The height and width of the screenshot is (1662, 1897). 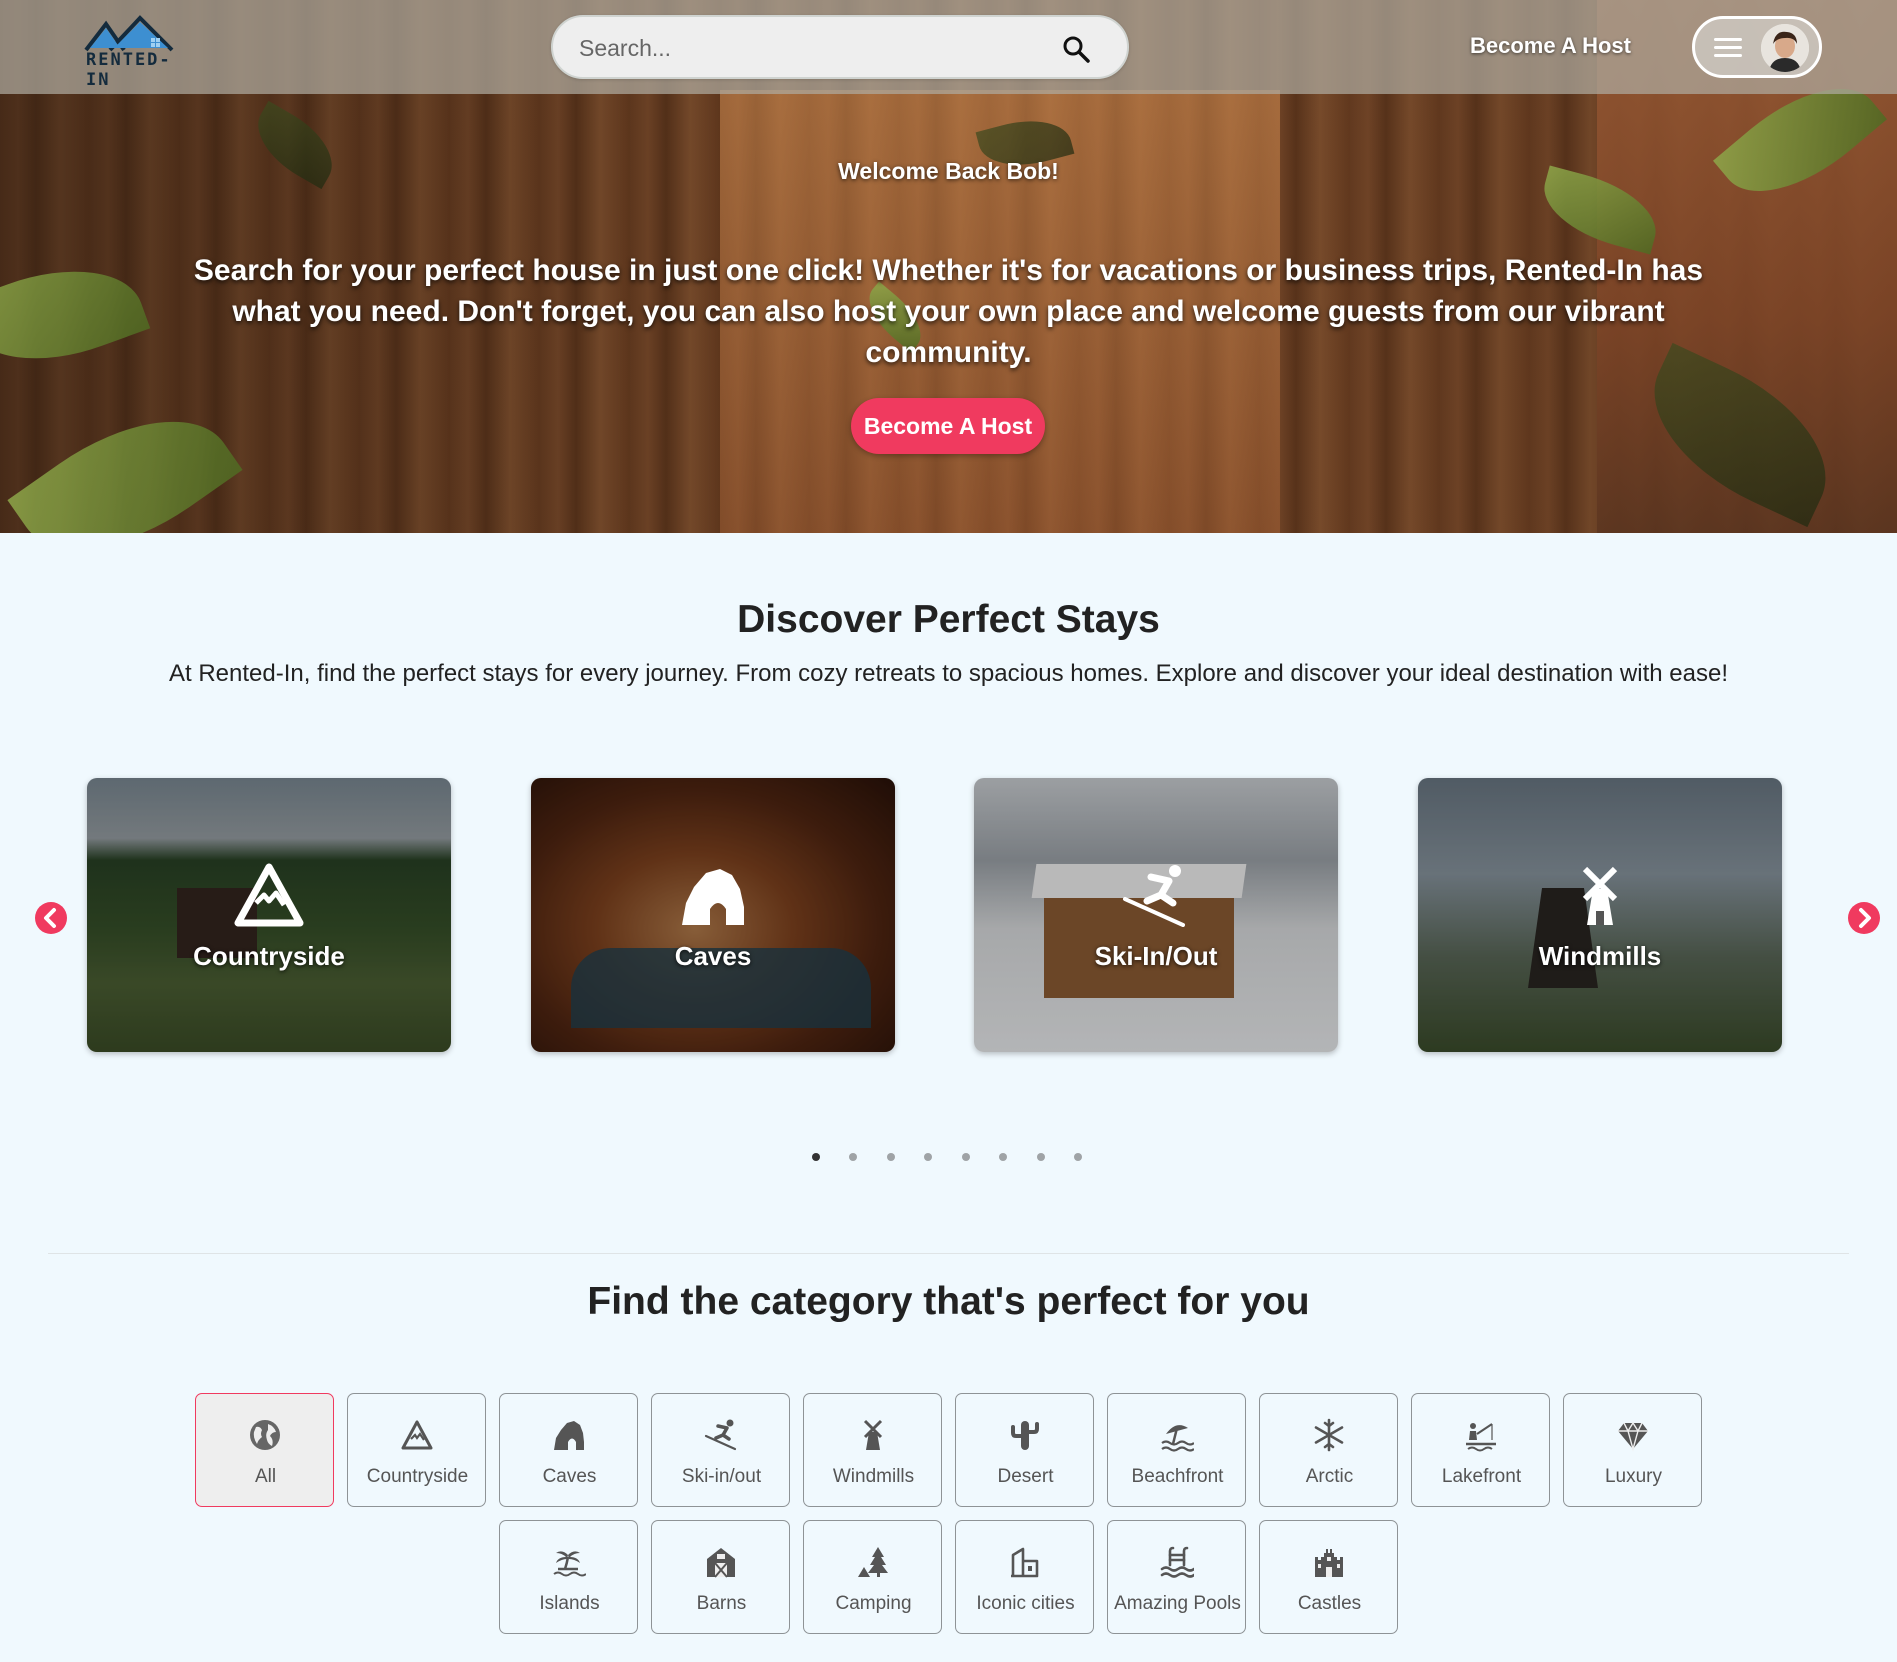 I want to click on category-beachfront: Beachfront, so click(x=1176, y=1450).